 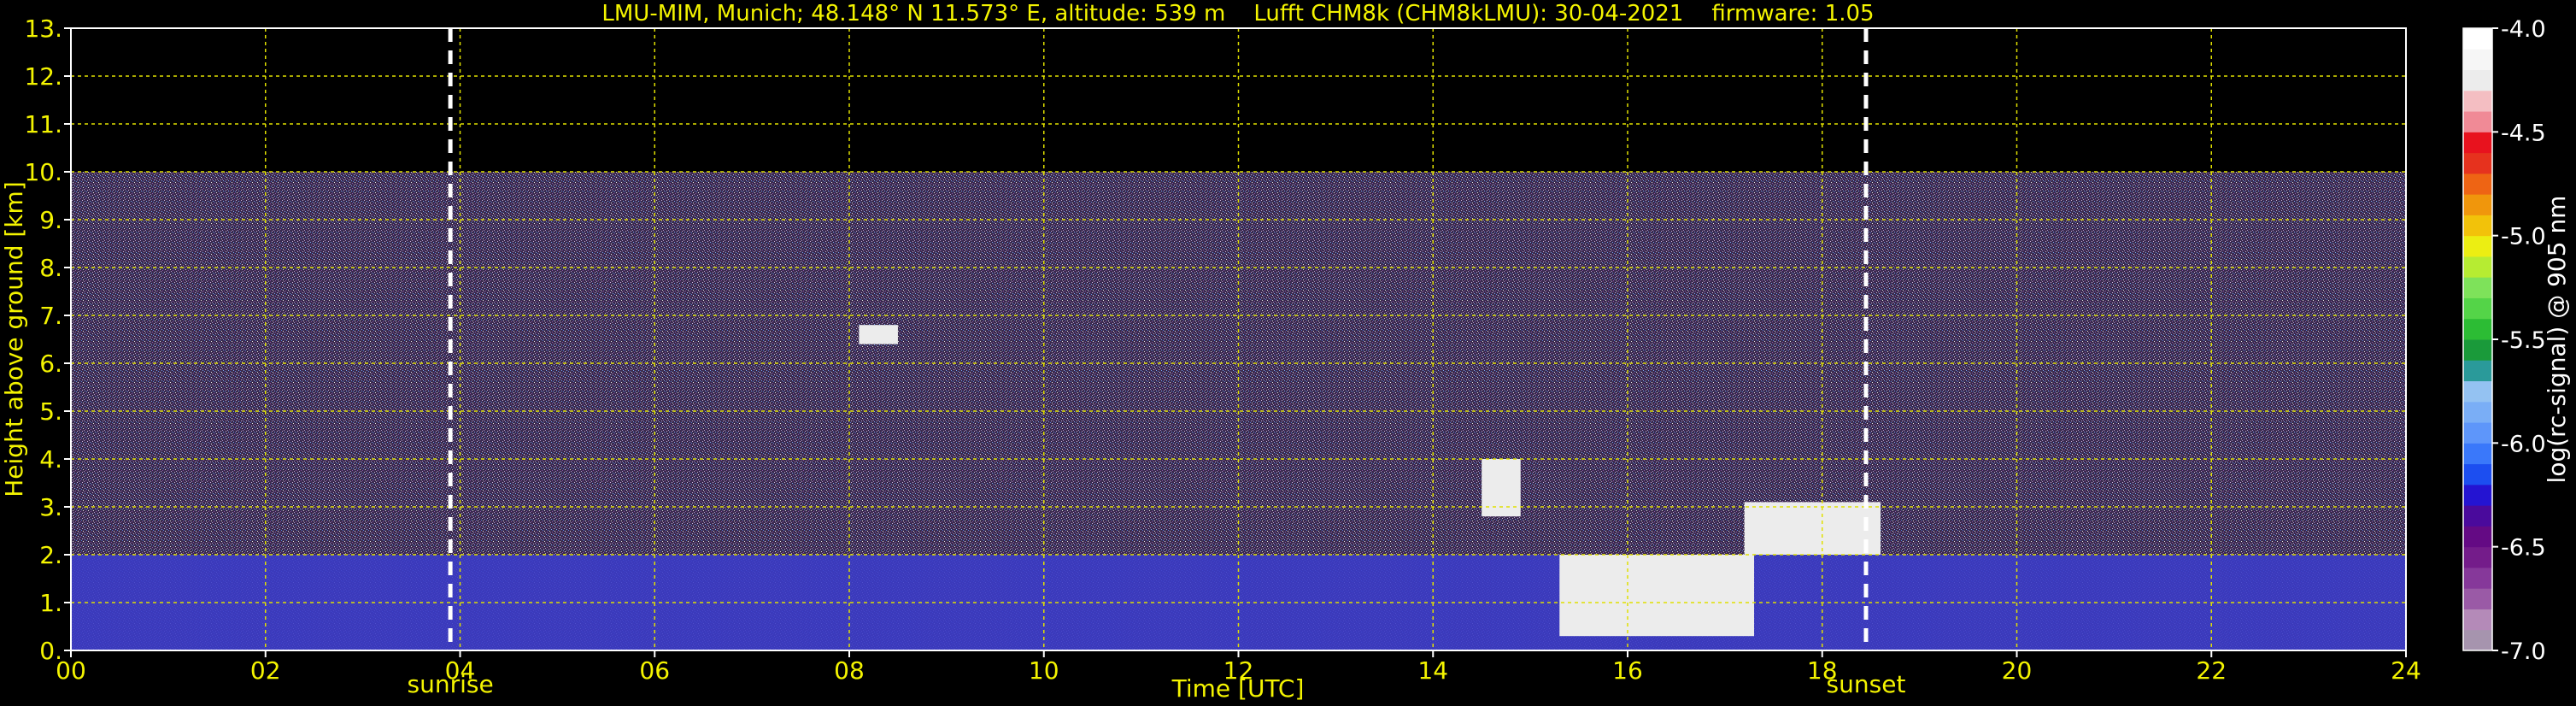 I want to click on y-tick-label: 11., so click(x=43, y=124).